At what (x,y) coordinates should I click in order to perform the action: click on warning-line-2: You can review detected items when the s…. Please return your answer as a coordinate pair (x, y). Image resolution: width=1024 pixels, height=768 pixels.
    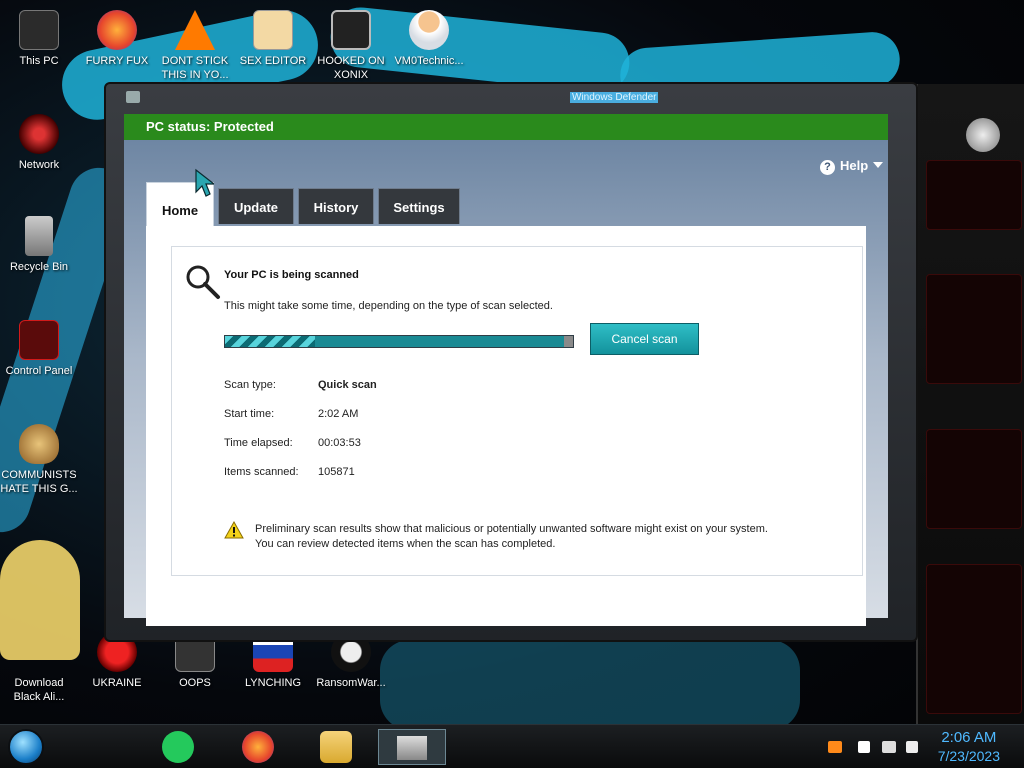
    Looking at the image, I should click on (405, 544).